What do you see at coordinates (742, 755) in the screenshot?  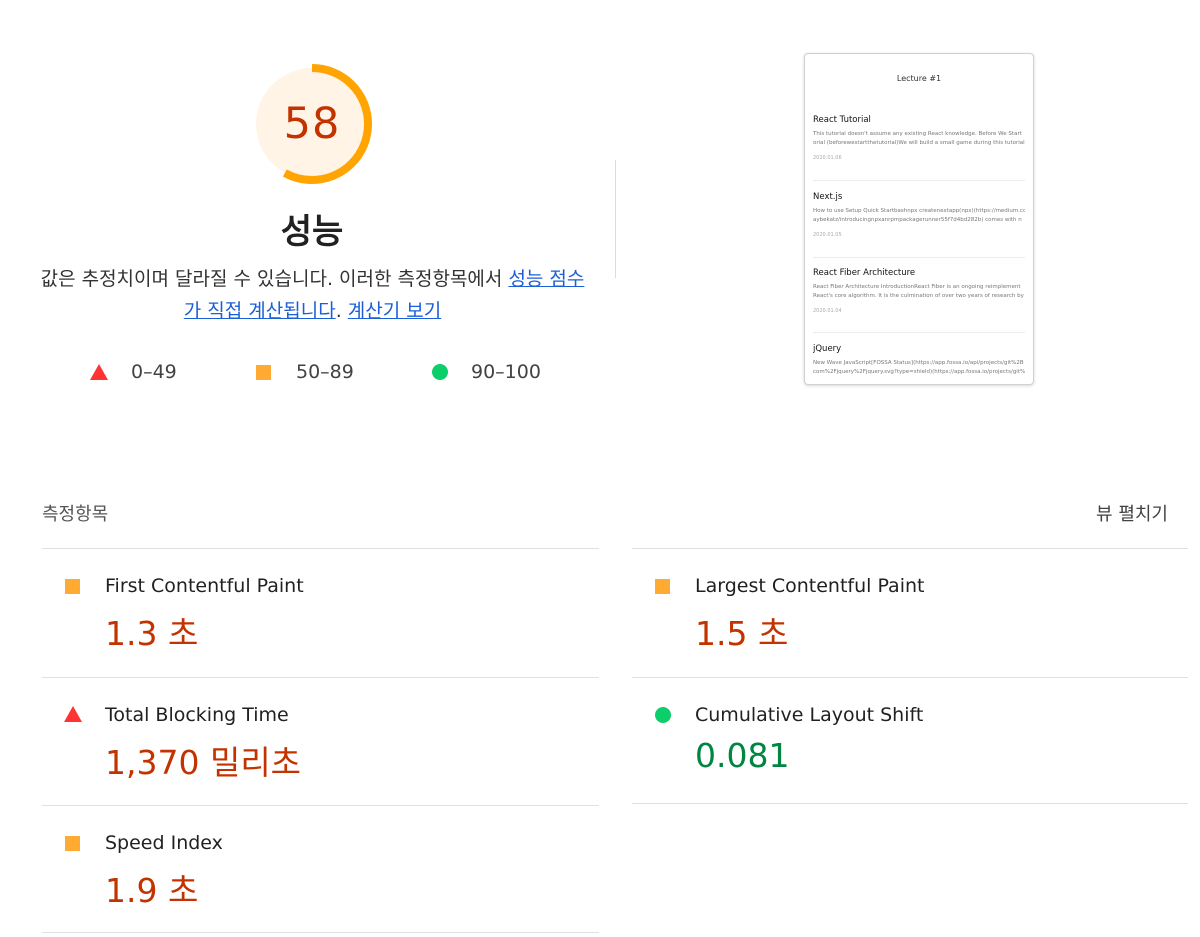 I see `metric-value: 0.081` at bounding box center [742, 755].